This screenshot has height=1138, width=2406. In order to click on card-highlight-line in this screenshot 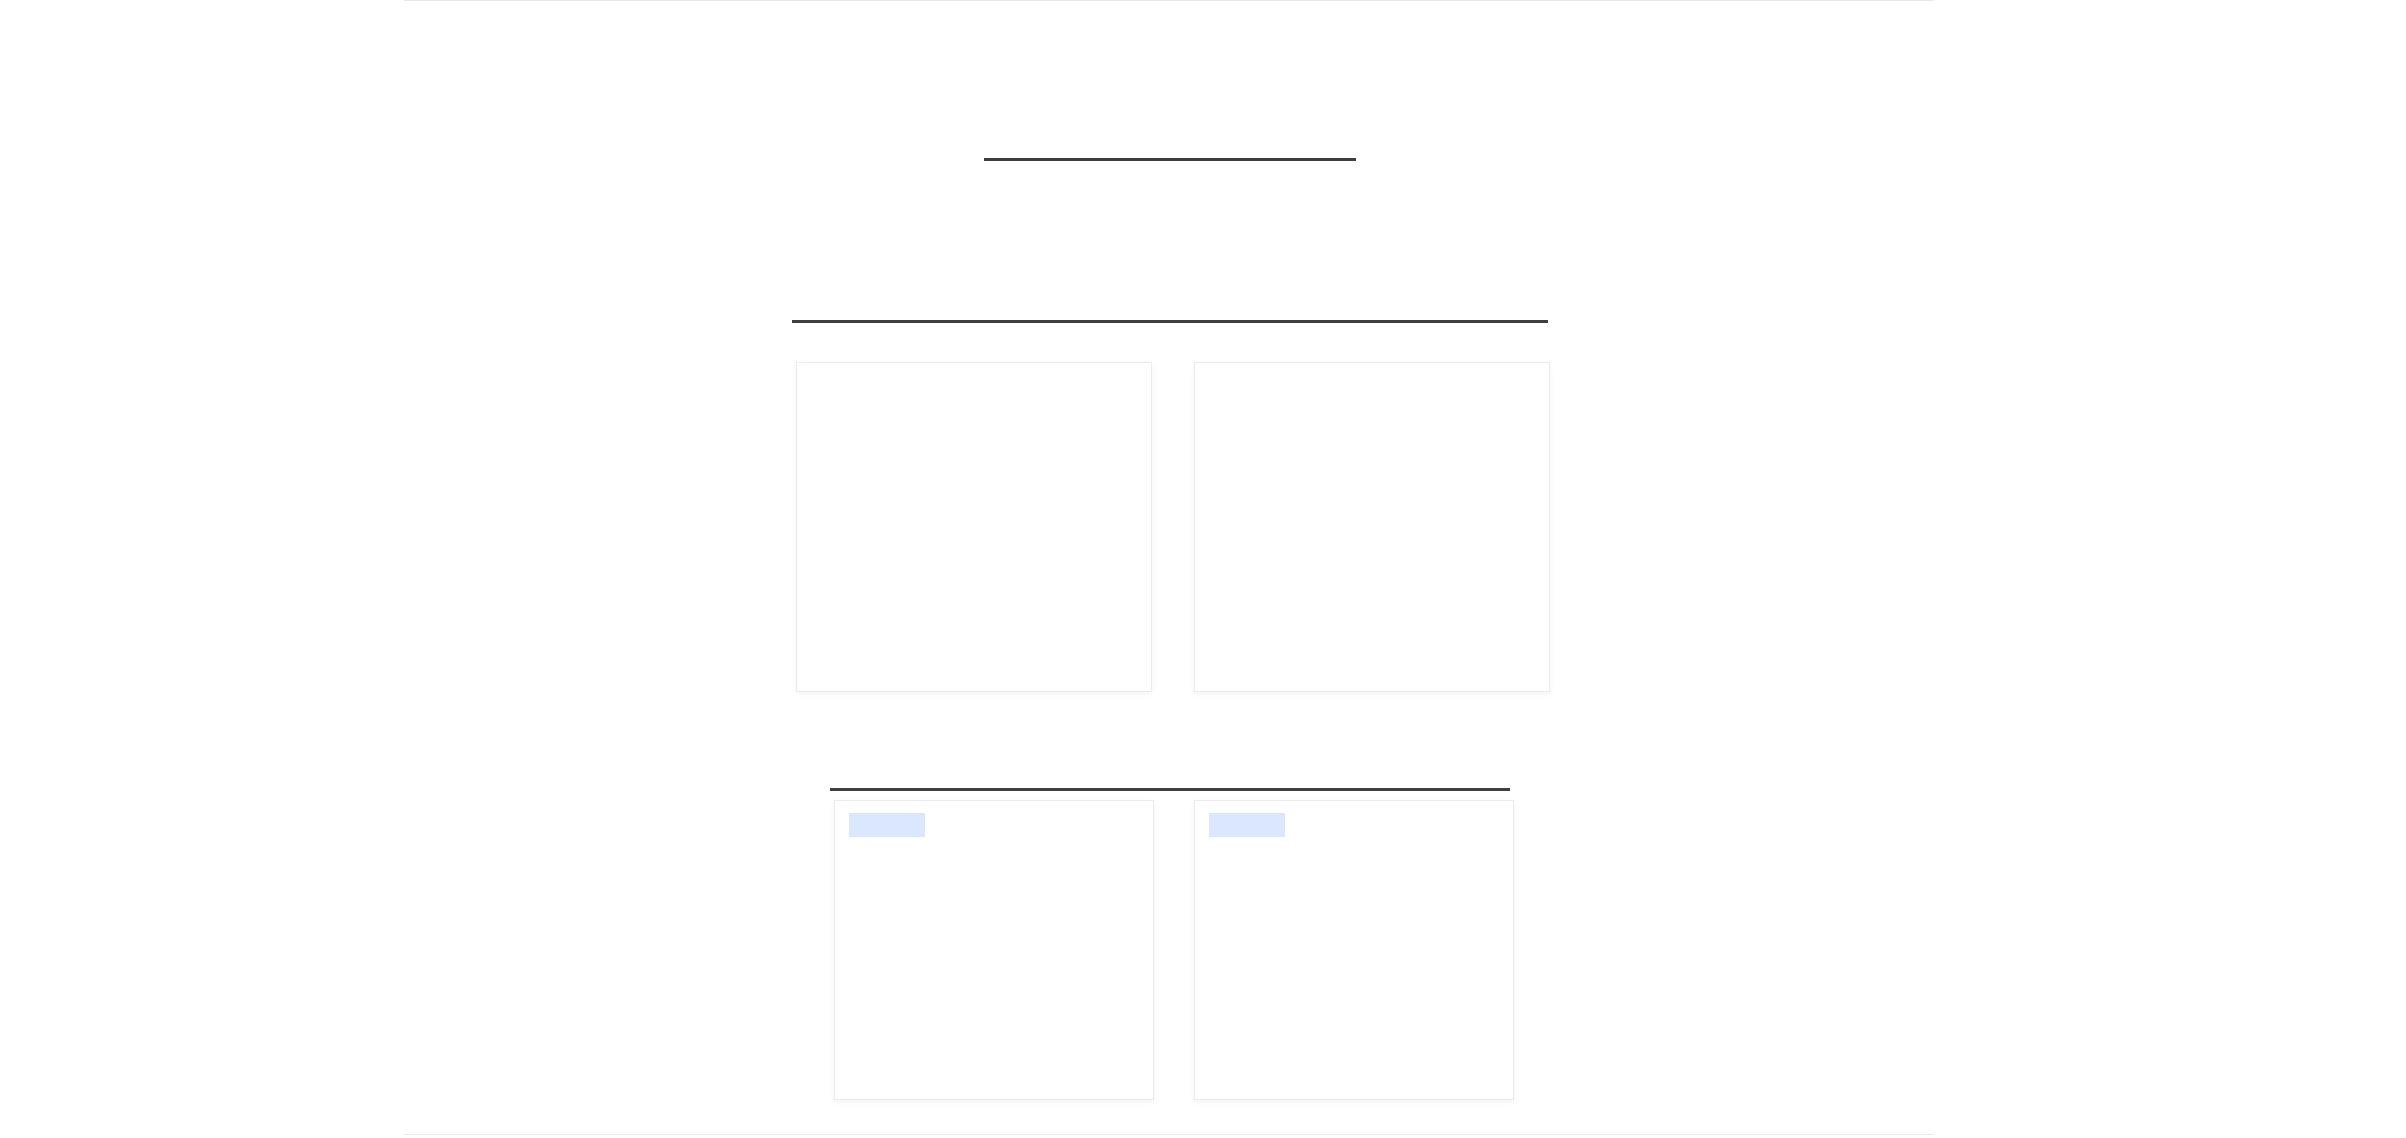, I will do `click(994, 895)`.